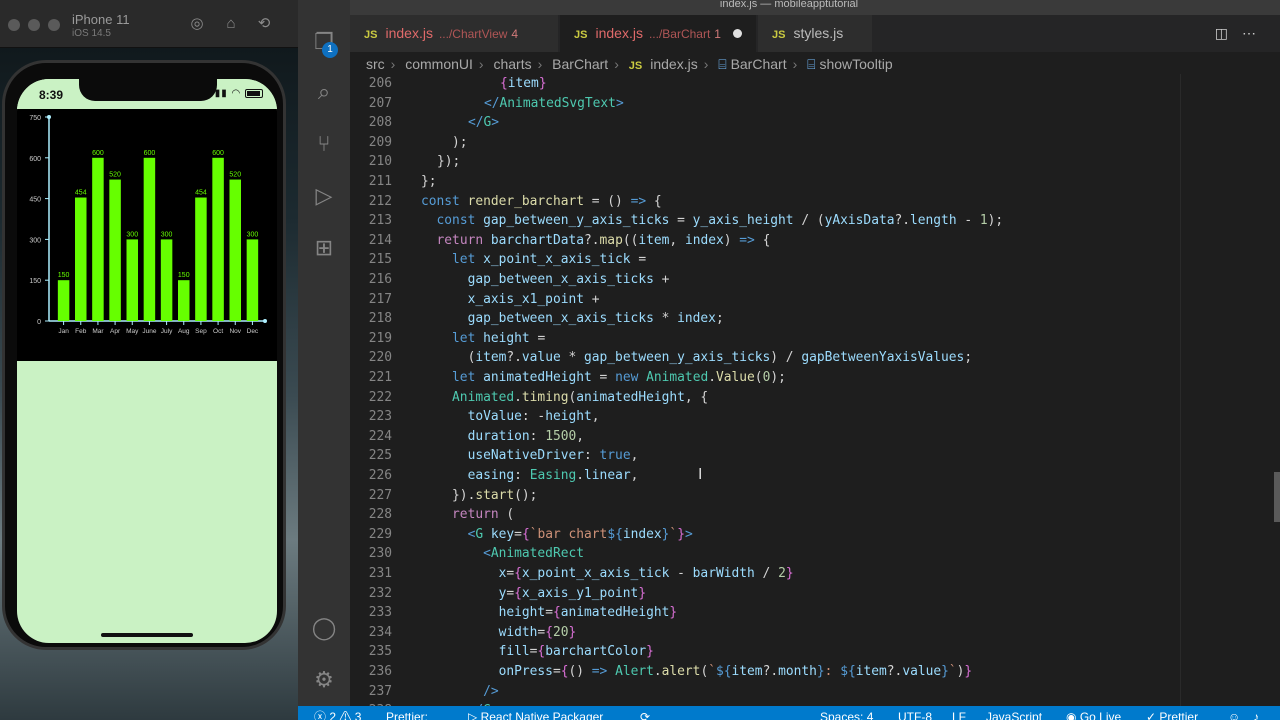 The width and height of the screenshot is (1280, 720). What do you see at coordinates (380, 632) in the screenshot?
I see `line-number: 234` at bounding box center [380, 632].